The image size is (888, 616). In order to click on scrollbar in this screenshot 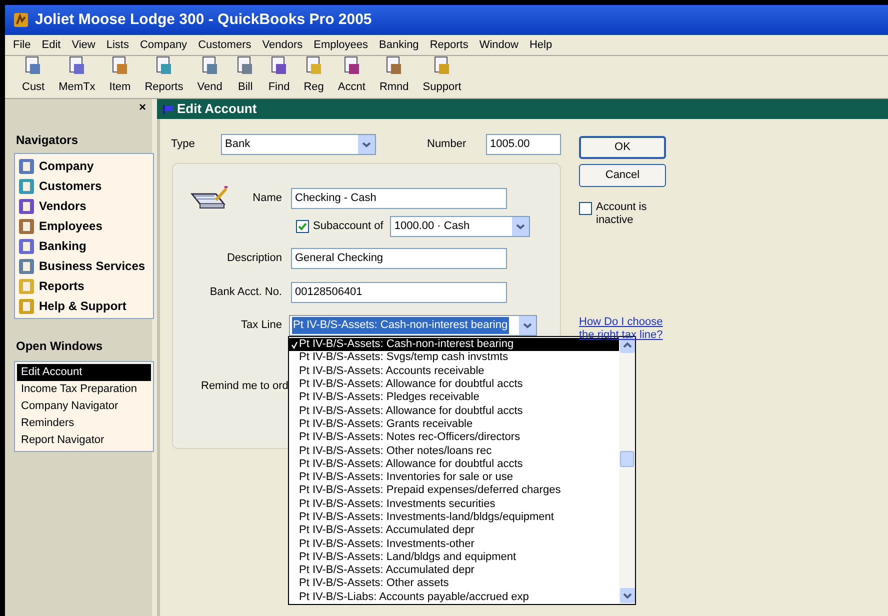, I will do `click(627, 470)`.